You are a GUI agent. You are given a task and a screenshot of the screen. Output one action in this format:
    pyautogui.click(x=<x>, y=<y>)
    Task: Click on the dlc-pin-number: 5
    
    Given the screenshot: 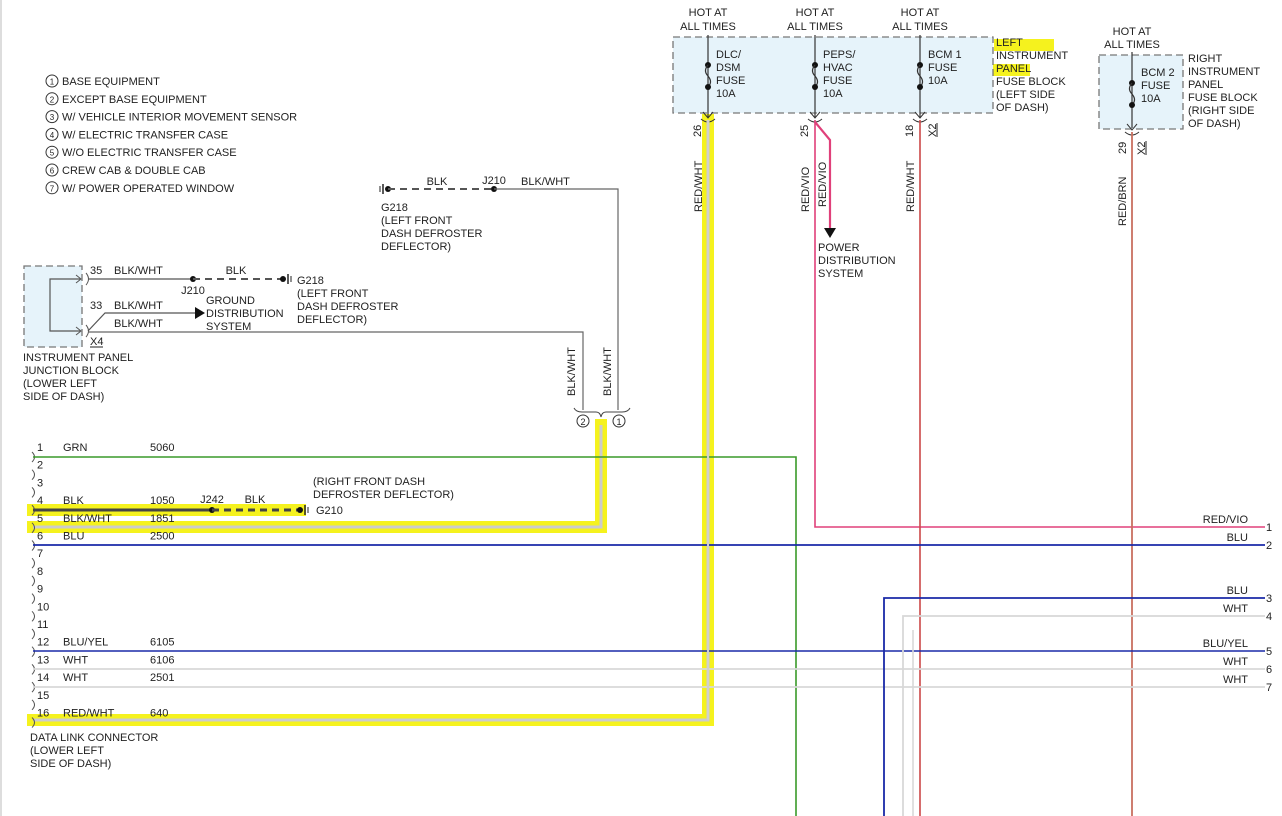 What is the action you would take?
    pyautogui.click(x=40, y=519)
    